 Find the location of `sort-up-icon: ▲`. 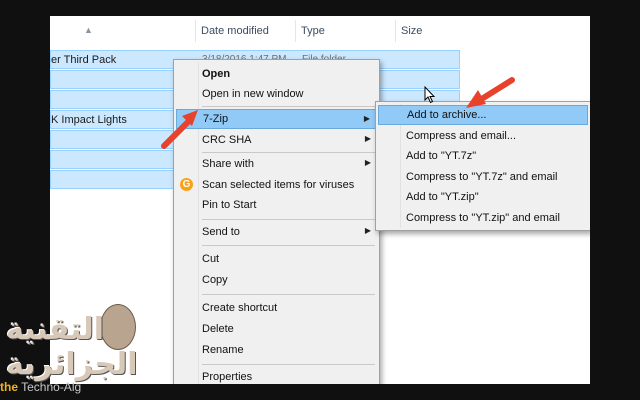

sort-up-icon: ▲ is located at coordinates (88, 30).